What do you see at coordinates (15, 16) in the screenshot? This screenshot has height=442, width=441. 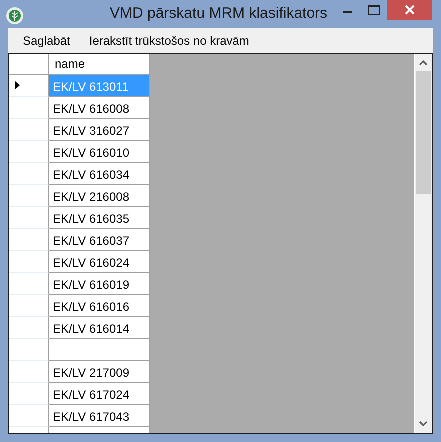 I see `app-logo-icon` at bounding box center [15, 16].